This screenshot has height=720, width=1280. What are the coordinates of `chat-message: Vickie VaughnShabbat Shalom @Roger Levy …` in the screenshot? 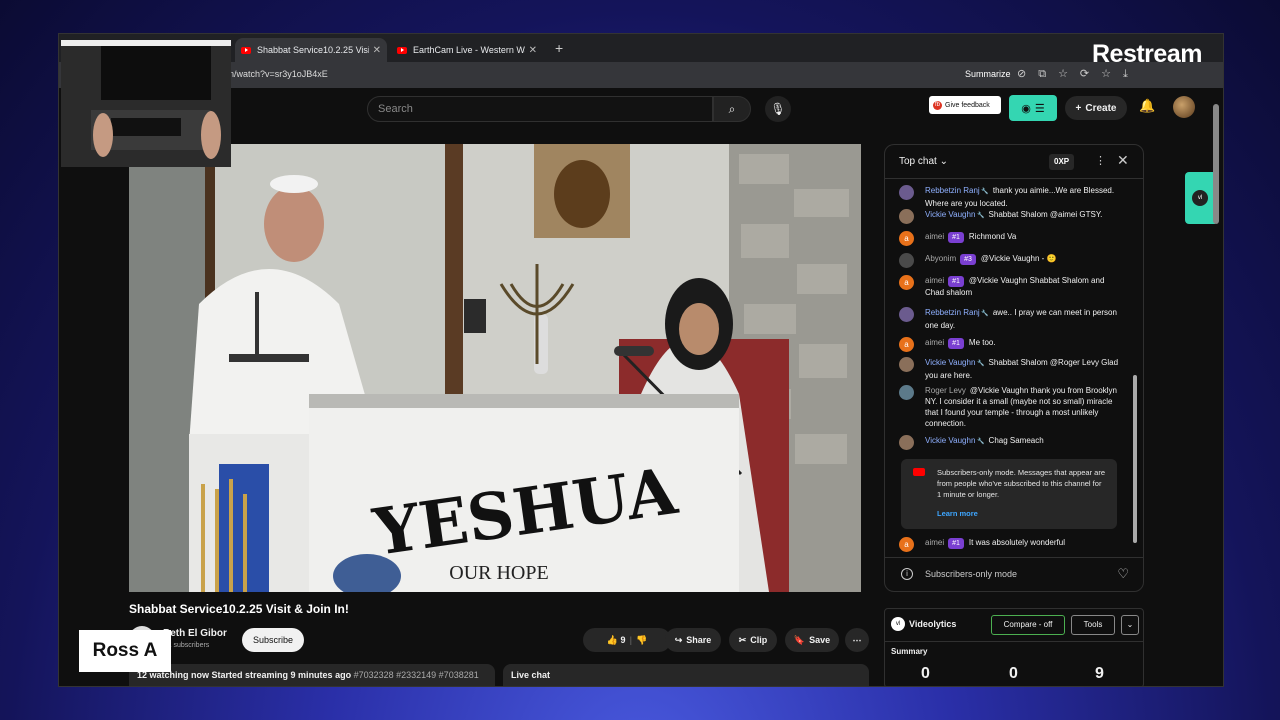 It's located at (1009, 369).